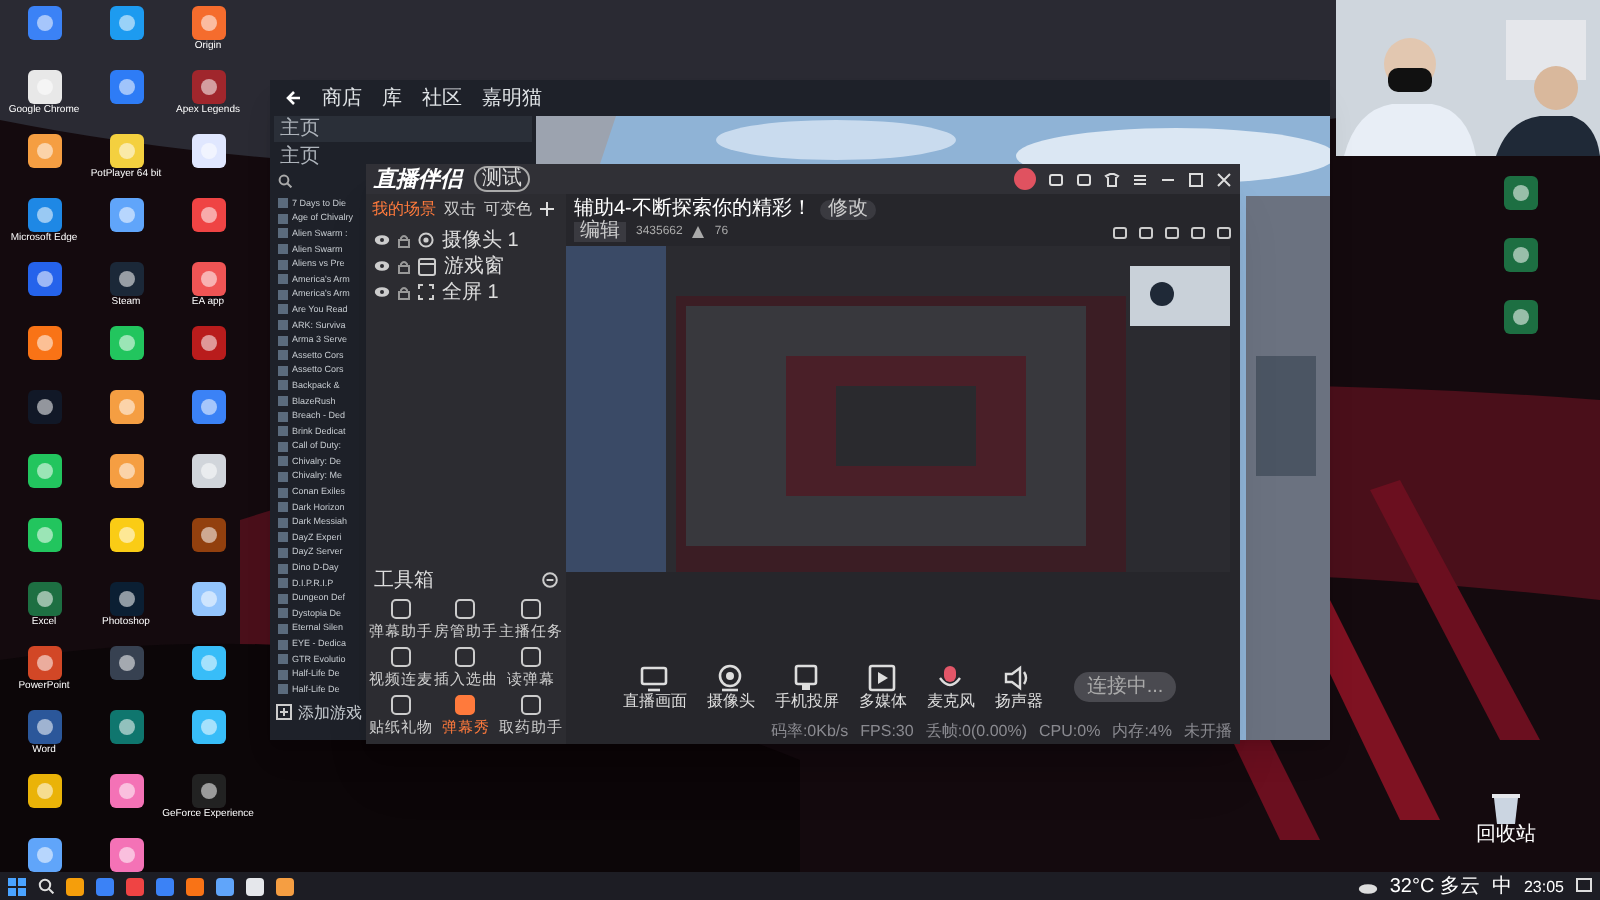 This screenshot has height=900, width=1600. I want to click on weather-icon, so click(1367, 886).